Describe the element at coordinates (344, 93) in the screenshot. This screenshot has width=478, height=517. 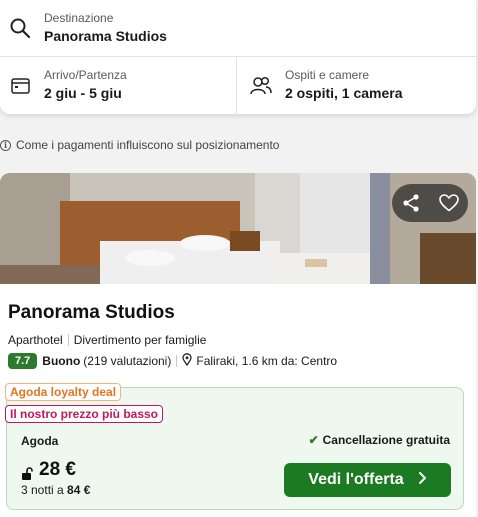
I see `guests-value: 2 ospiti, 1 camera` at that location.